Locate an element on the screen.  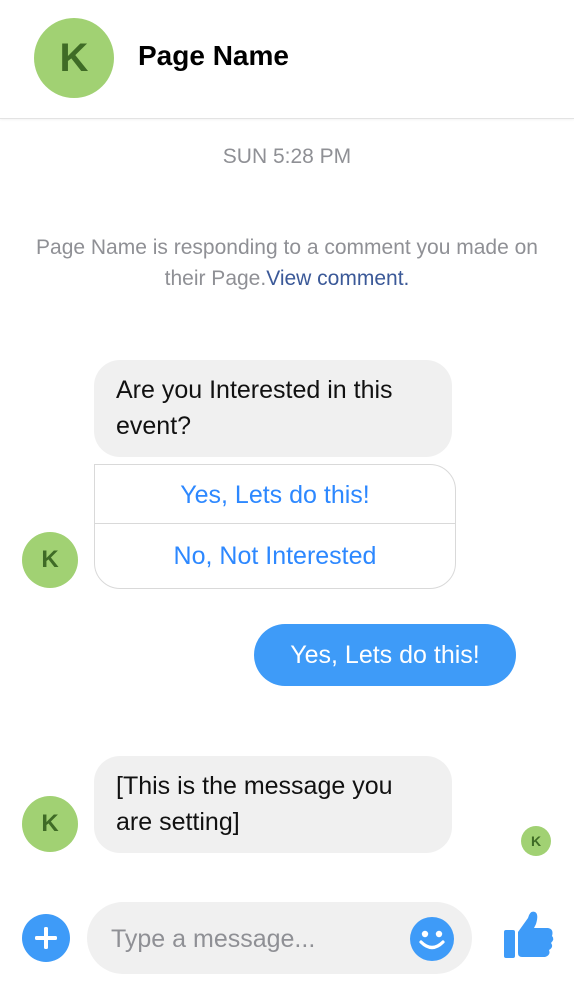
message-composer is located at coordinates (279, 939).